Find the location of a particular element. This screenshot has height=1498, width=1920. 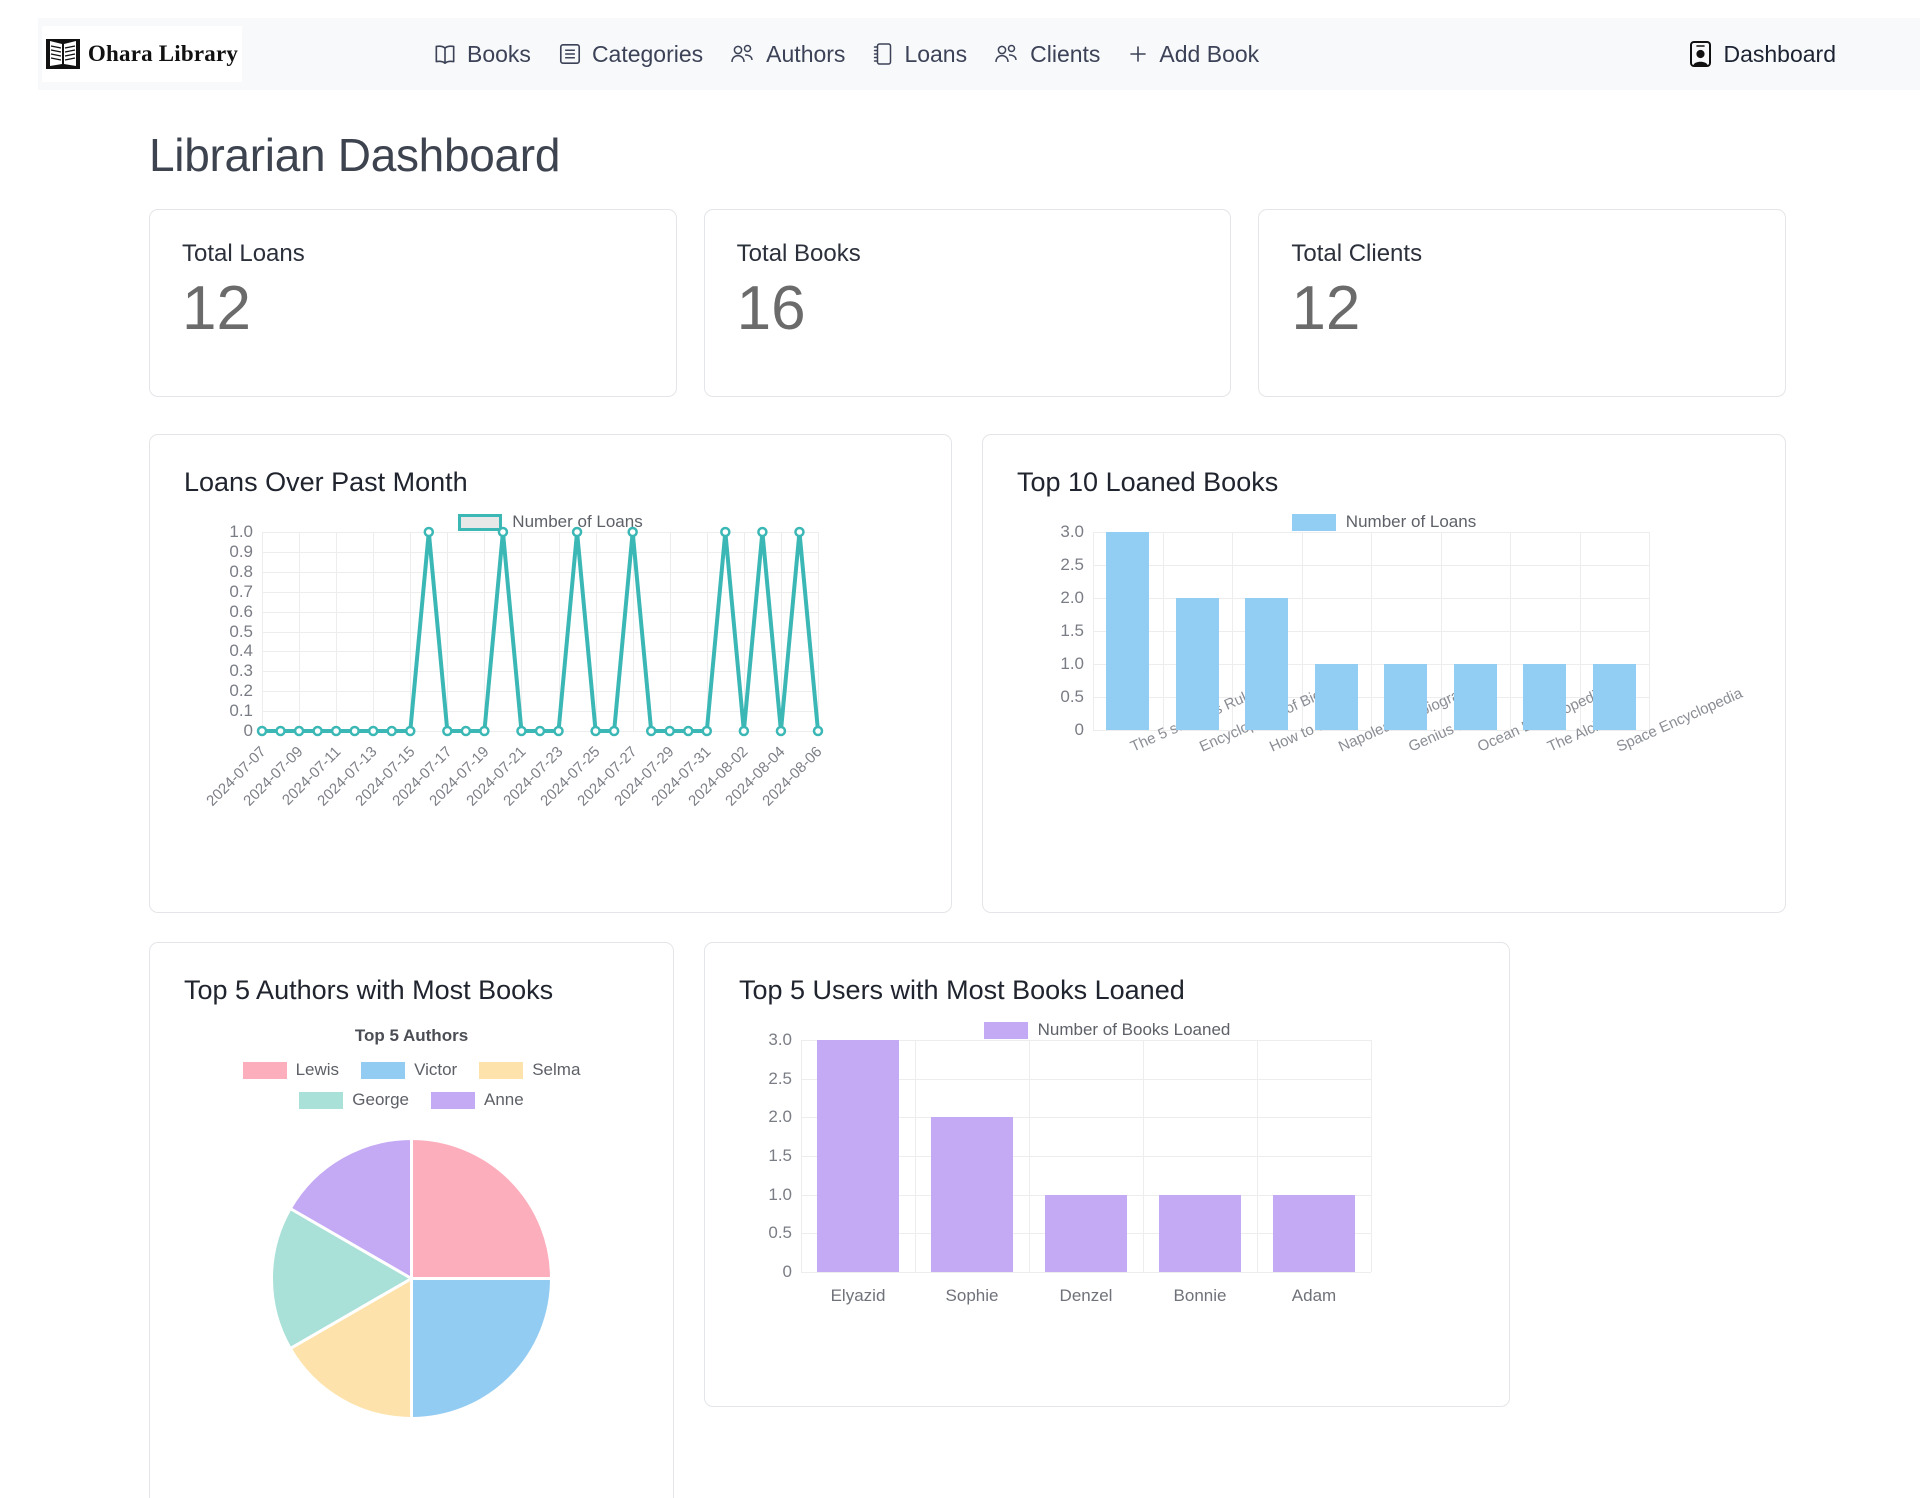

nav-item-clients: Clients is located at coordinates (1046, 54).